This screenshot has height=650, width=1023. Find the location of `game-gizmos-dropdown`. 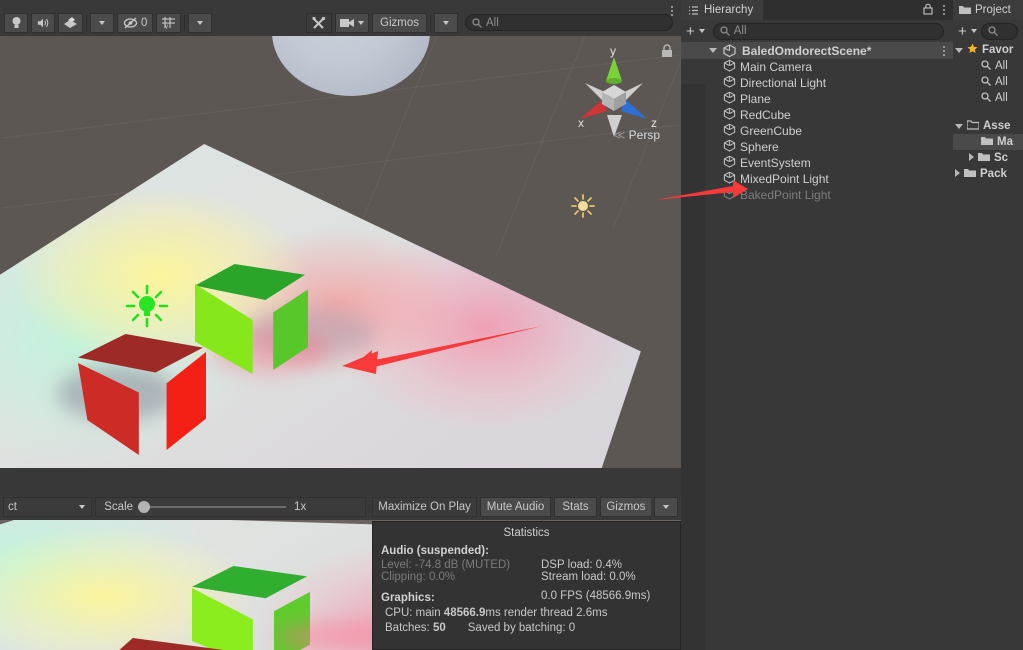

game-gizmos-dropdown is located at coordinates (666, 507).